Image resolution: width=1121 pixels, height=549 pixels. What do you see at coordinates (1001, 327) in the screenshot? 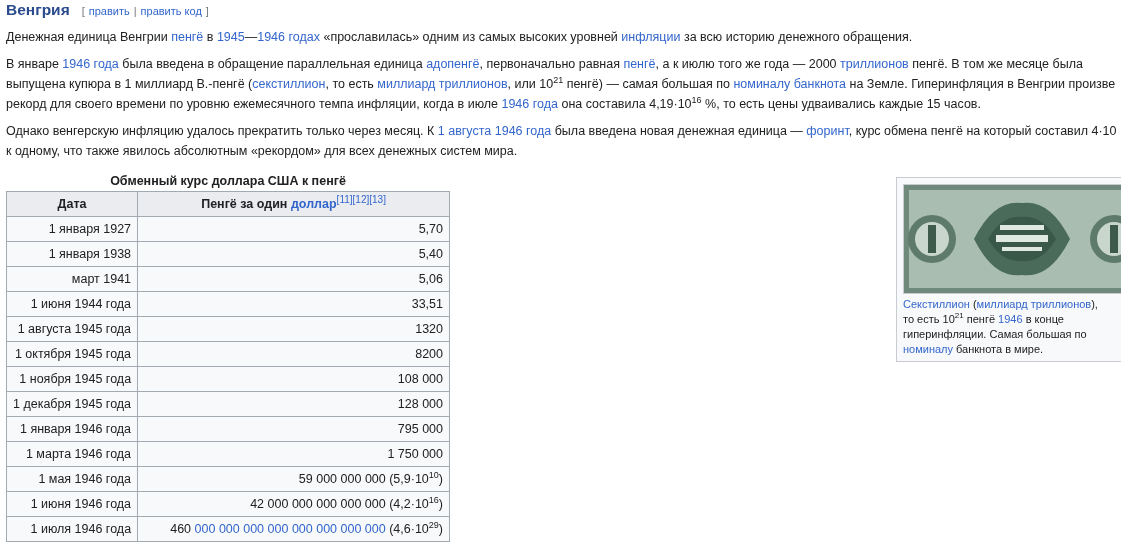
I see `image-caption: Секстиллион (миллиард триллионов), то есть 10$^{21}$ пенгё 1946 в конце гиперинфляции. Самая большая по номиналу банкнота в мире.` at bounding box center [1001, 327].